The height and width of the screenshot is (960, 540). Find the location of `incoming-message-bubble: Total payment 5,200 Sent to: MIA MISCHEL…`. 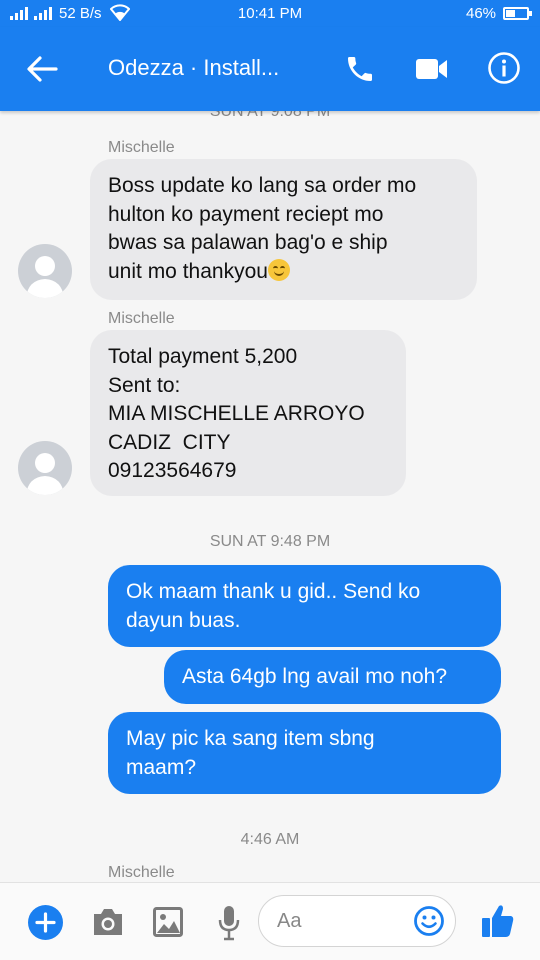

incoming-message-bubble: Total payment 5,200 Sent to: MIA MISCHEL… is located at coordinates (248, 413).